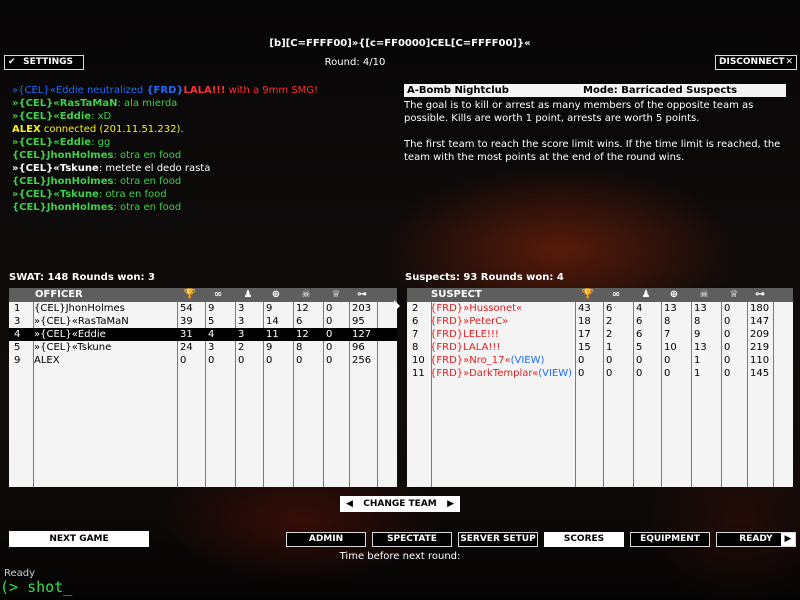  Describe the element at coordinates (203, 321) in the screenshot. I see `player-row: 3 »{CEL}«RasTaMaN 39 5 3 14 6 0 95` at that location.